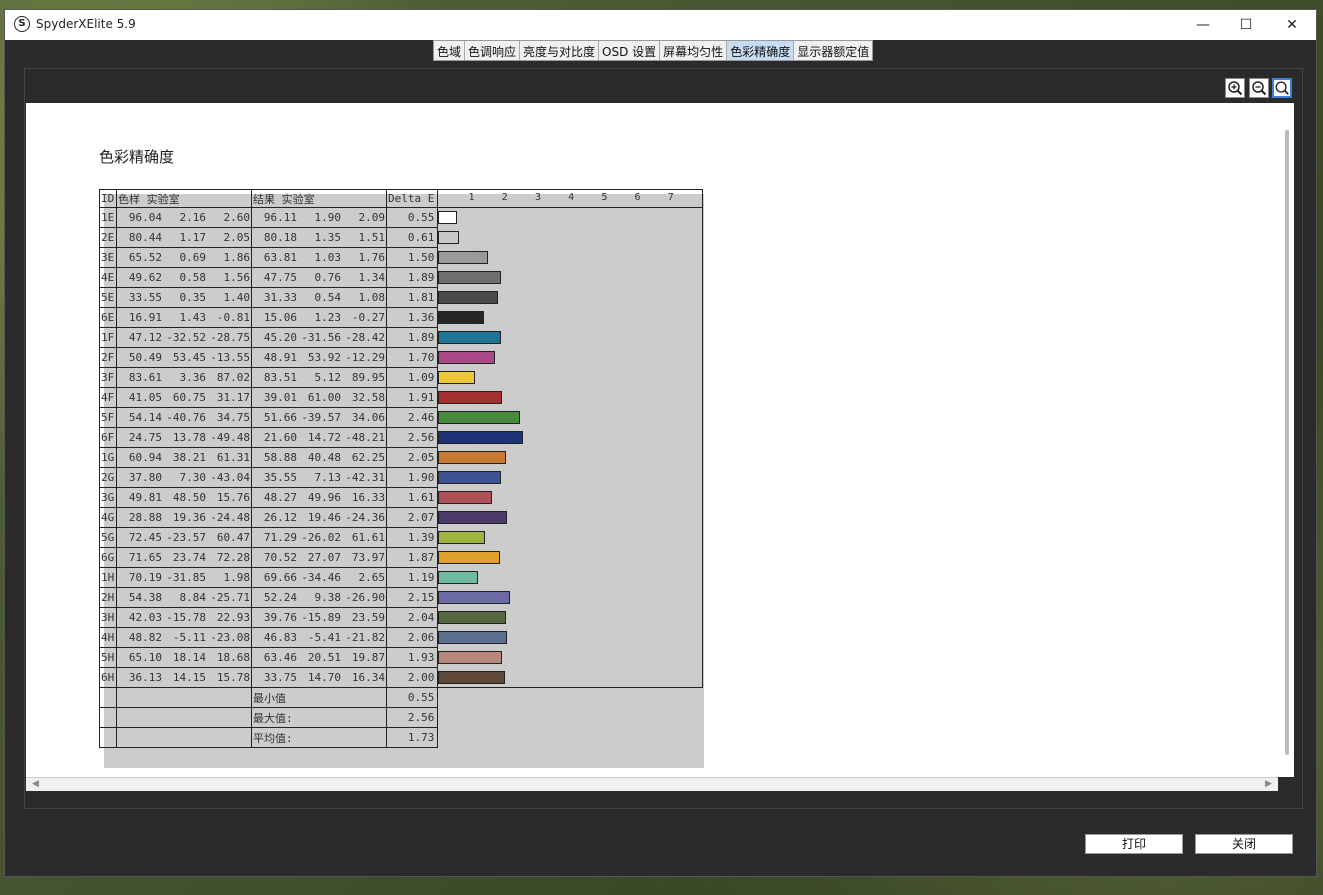 This screenshot has height=895, width=1323. Describe the element at coordinates (145, 317) in the screenshot. I see `sample-lab-l: 16.91` at that location.